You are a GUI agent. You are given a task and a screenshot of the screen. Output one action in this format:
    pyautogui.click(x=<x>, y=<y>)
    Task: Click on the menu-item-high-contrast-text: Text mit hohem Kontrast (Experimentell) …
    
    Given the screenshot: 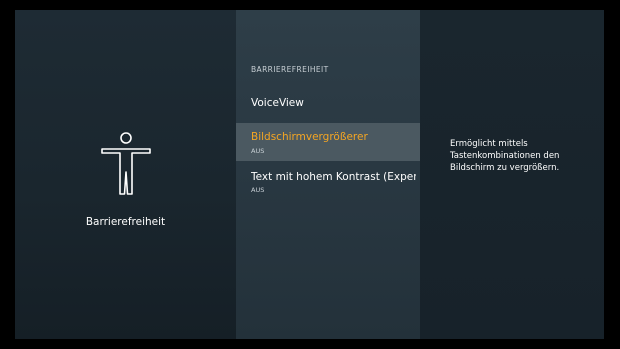 What is the action you would take?
    pyautogui.click(x=328, y=183)
    